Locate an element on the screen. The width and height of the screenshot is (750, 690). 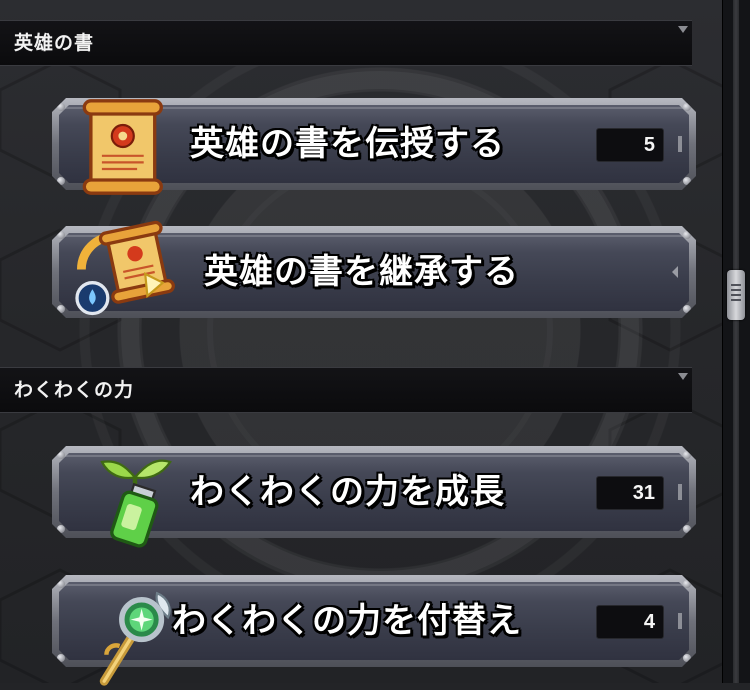
scrollbar-thumb is located at coordinates (736, 295).